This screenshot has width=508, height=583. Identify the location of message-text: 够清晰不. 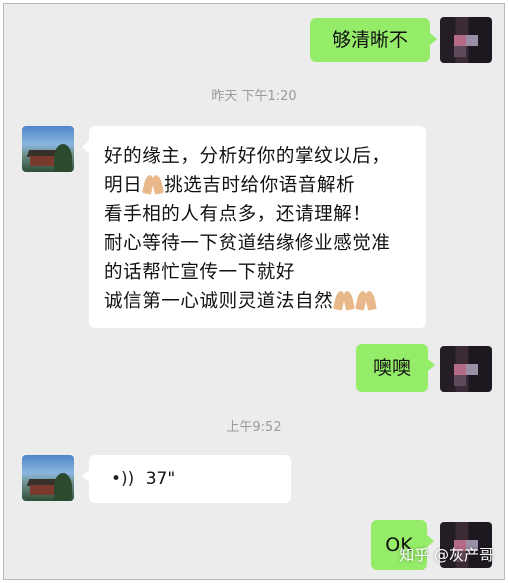
(369, 40).